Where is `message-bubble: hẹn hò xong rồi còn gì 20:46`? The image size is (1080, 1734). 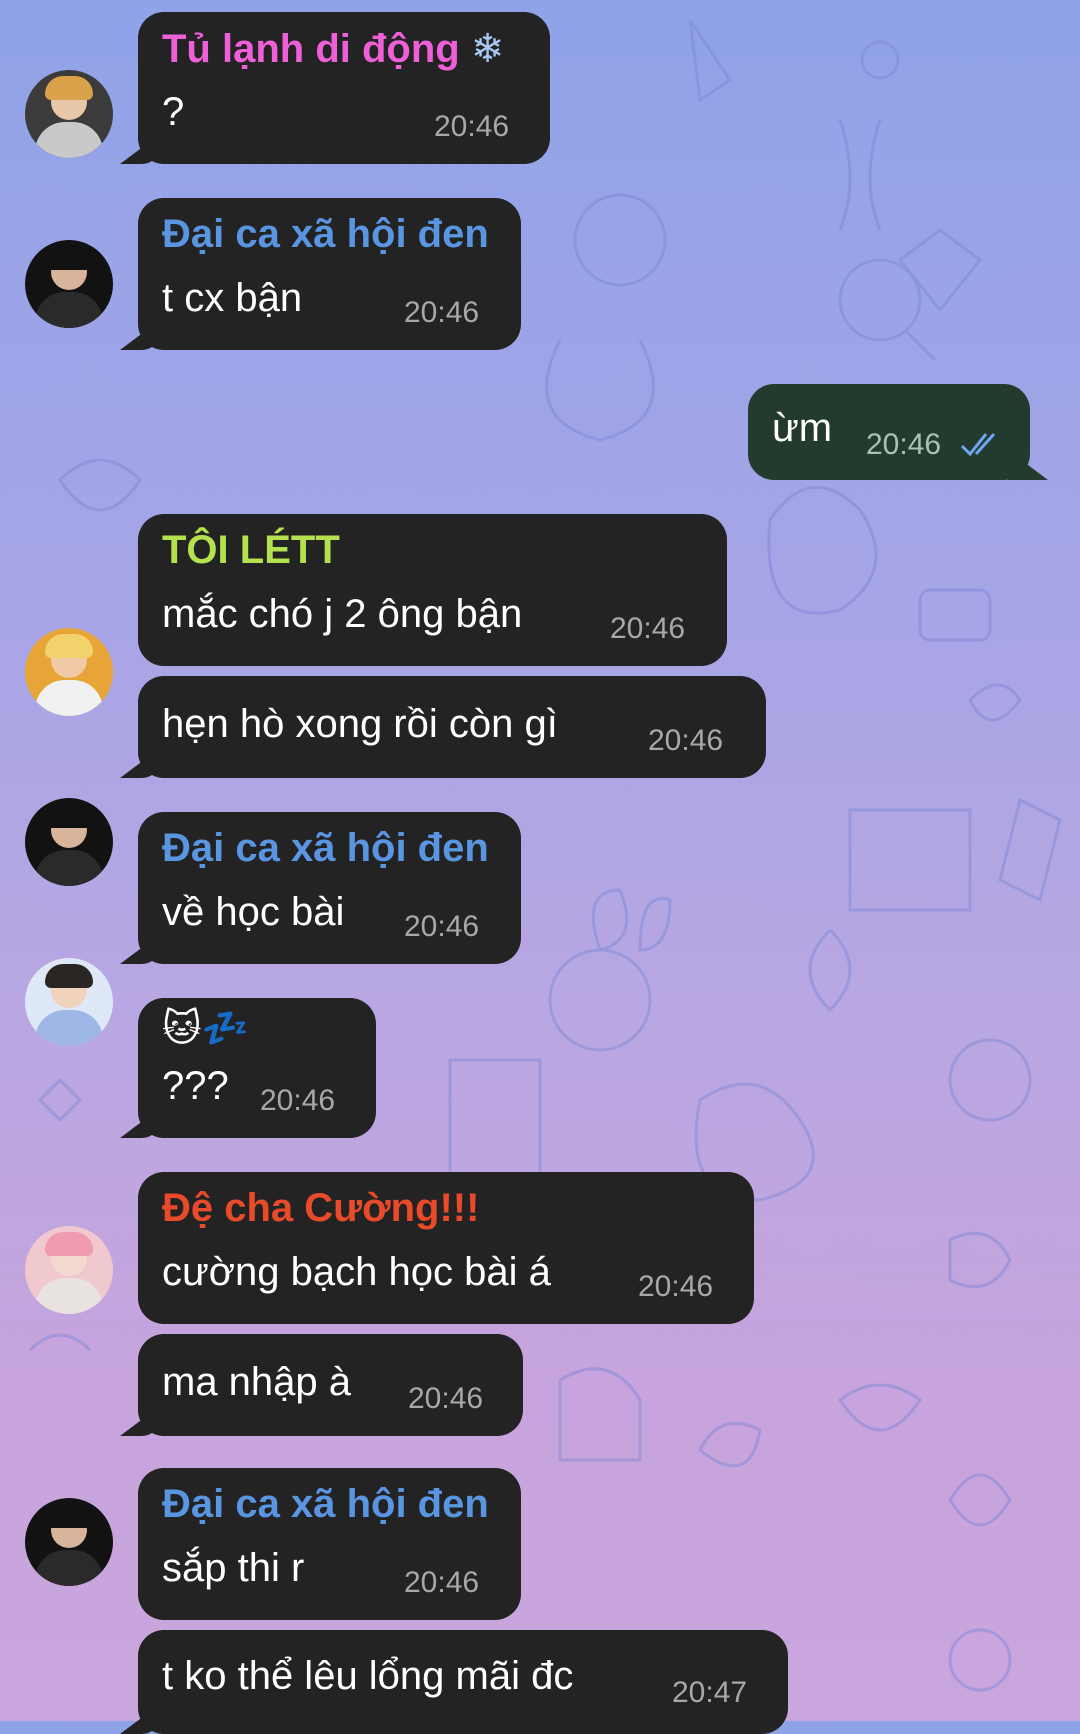 message-bubble: hẹn hò xong rồi còn gì 20:46 is located at coordinates (452, 727).